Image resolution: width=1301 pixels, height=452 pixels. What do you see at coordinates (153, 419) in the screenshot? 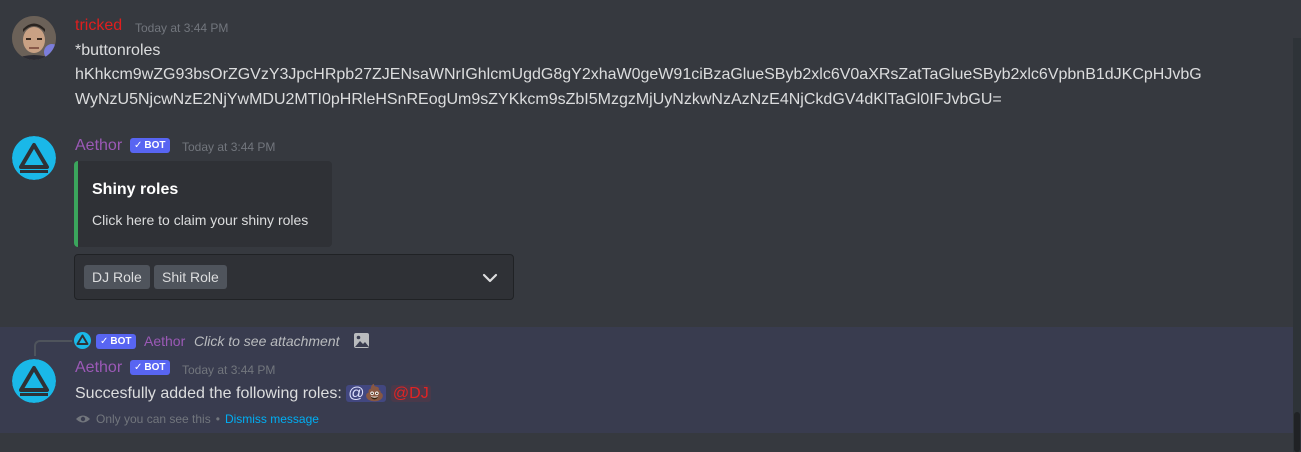
I see `ephemeral-note-text: Only you can see this` at bounding box center [153, 419].